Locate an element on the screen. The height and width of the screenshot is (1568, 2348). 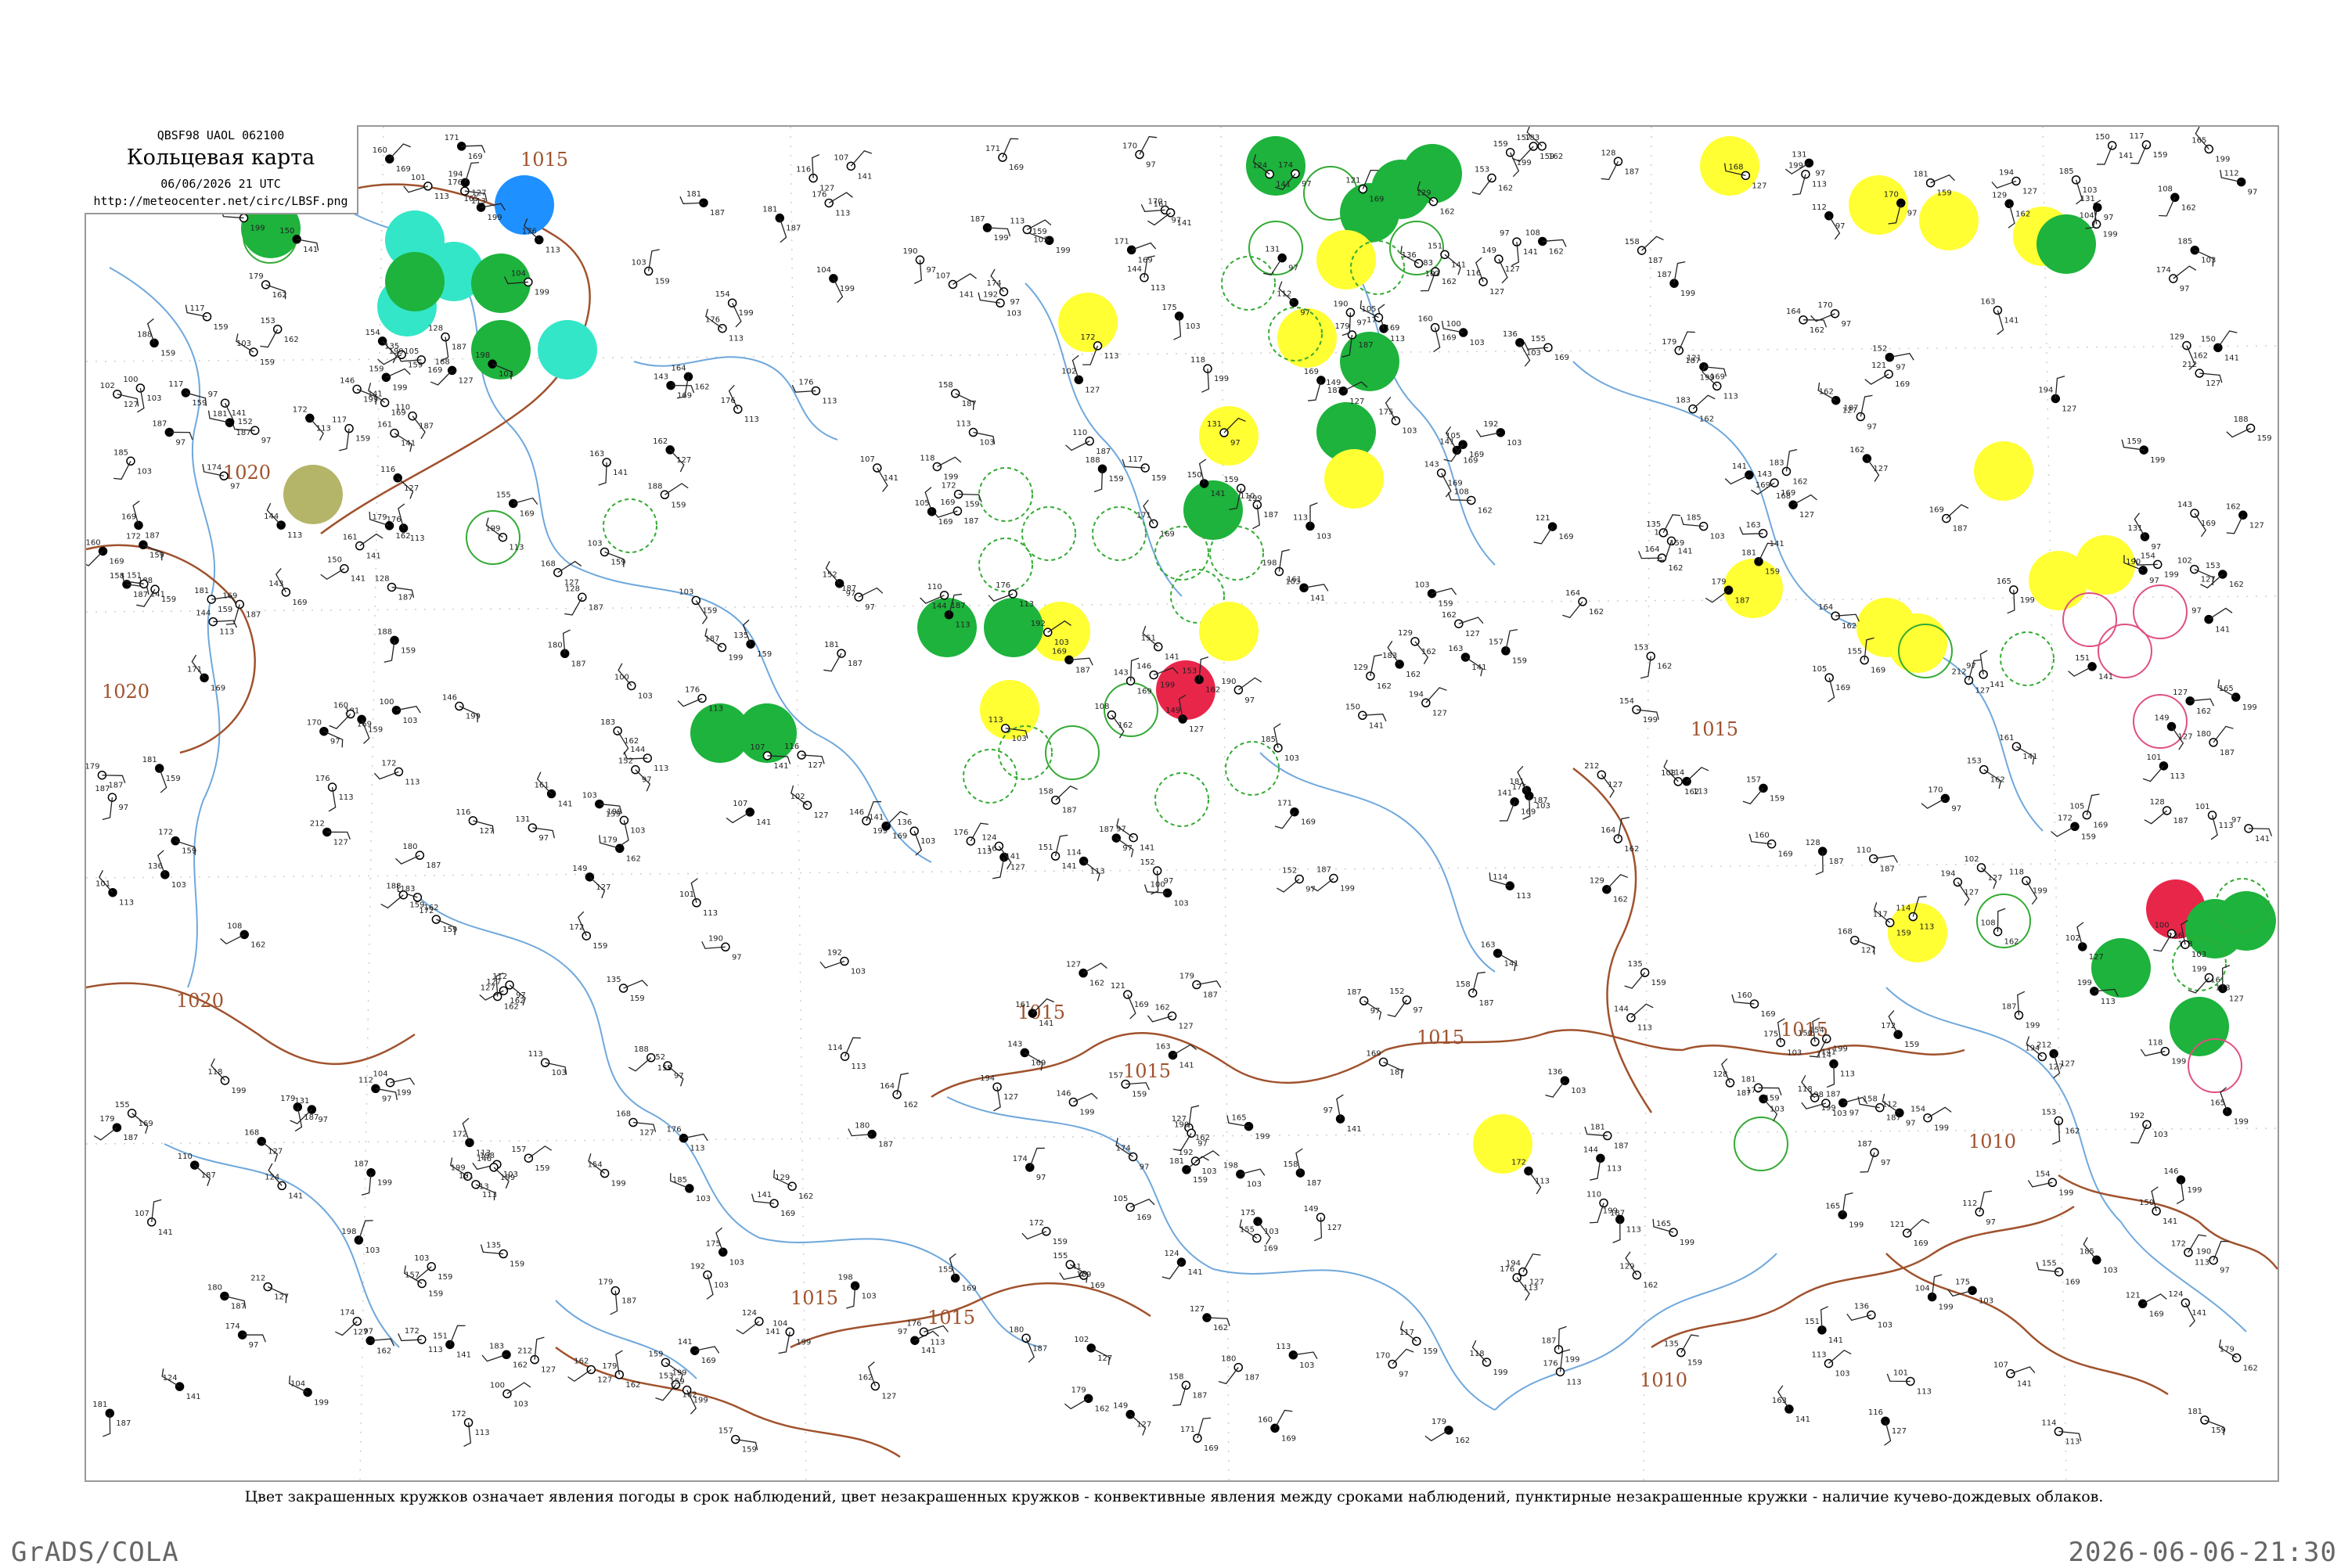
station-value: 117 is located at coordinates (2136, 136).